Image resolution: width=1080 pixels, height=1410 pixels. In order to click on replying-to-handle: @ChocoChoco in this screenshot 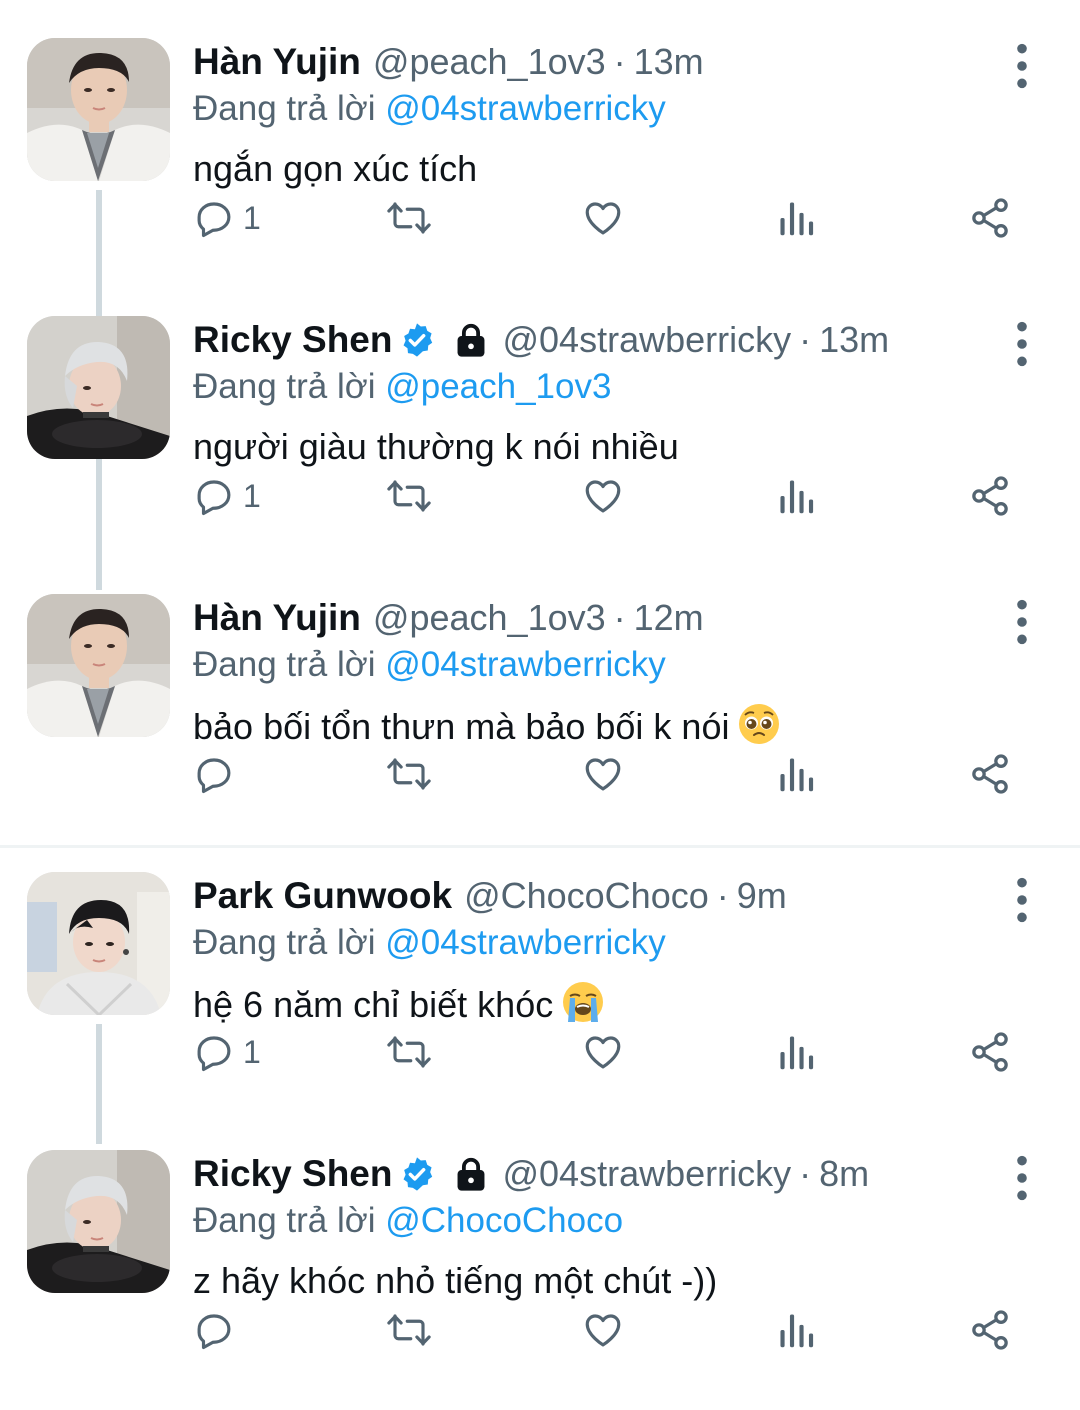, I will do `click(504, 1220)`.